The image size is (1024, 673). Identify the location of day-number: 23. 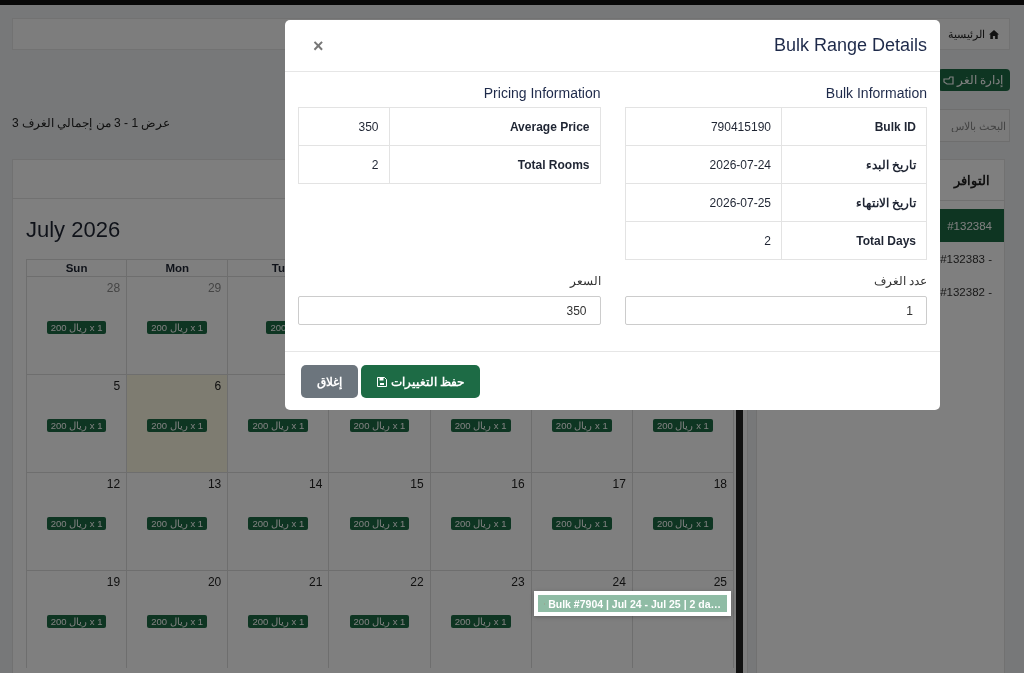
(518, 582).